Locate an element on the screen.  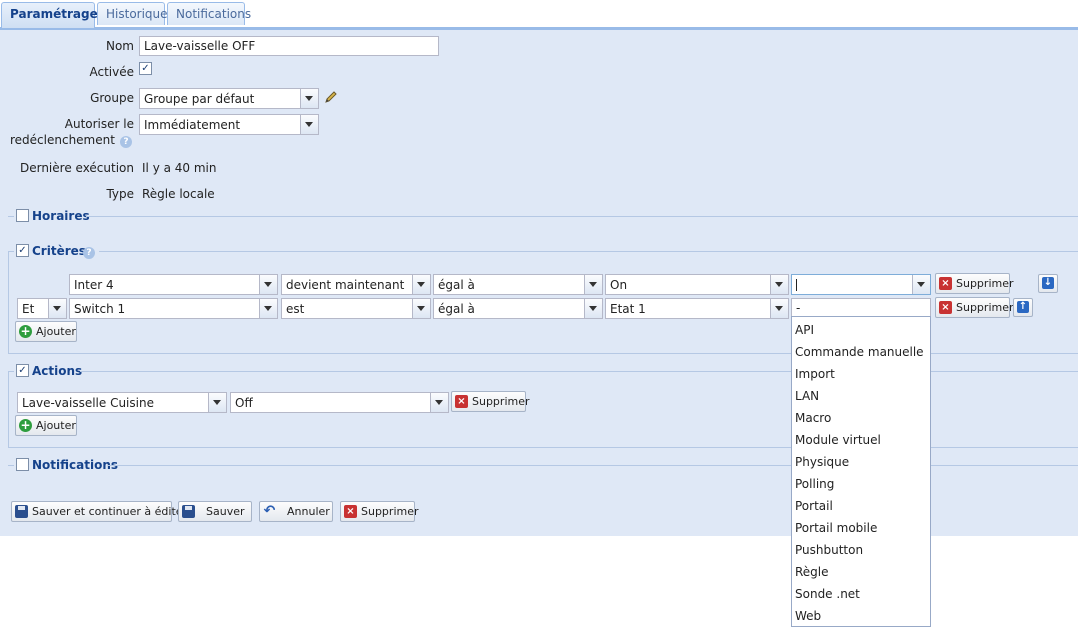
tab-bar: Paramétrage Historique Notifications is located at coordinates (539, 14).